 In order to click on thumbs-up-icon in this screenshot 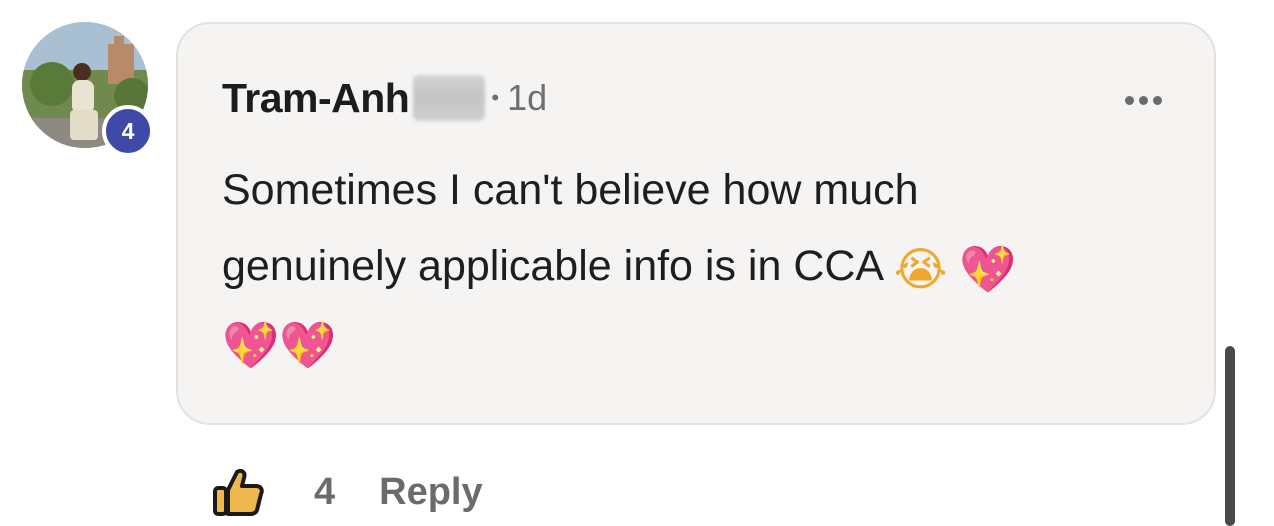, I will do `click(238, 492)`.